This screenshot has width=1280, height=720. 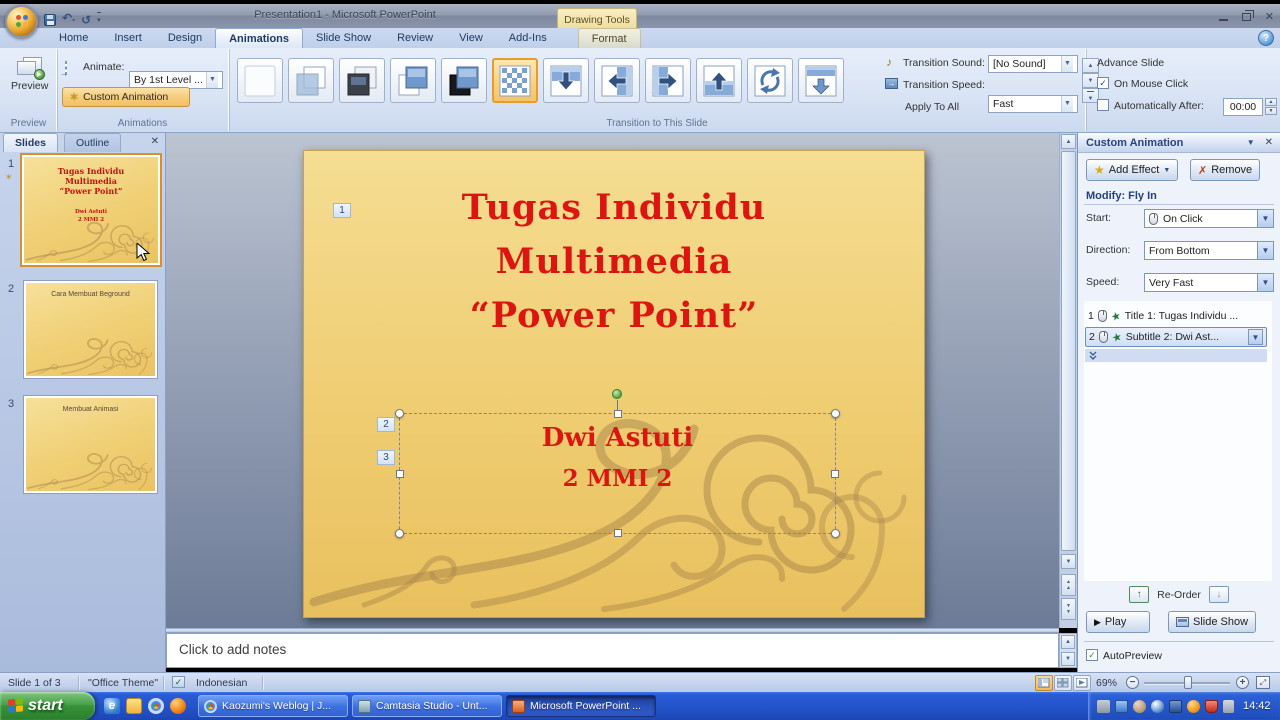 I want to click on tab-add-ins: Add-Ins, so click(x=528, y=38).